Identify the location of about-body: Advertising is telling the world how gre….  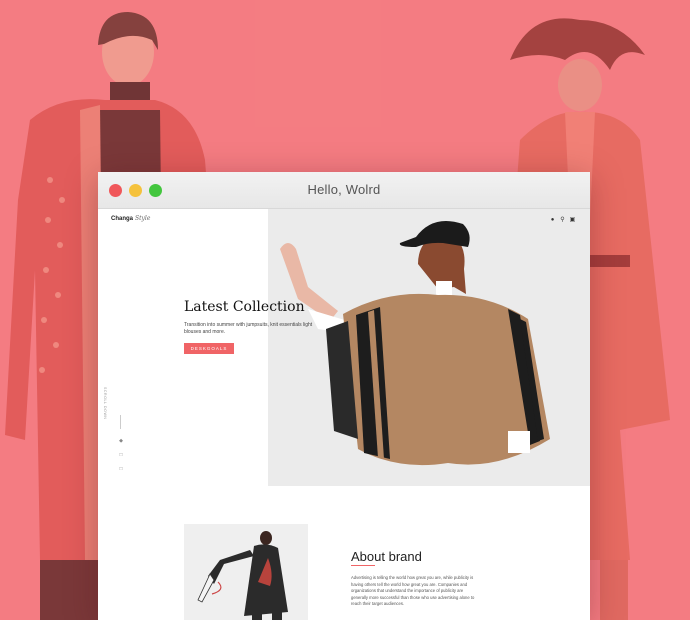
(413, 590).